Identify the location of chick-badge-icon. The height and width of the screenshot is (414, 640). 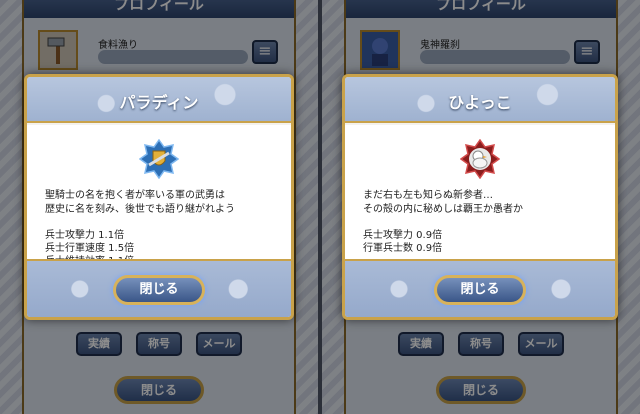
(480, 159).